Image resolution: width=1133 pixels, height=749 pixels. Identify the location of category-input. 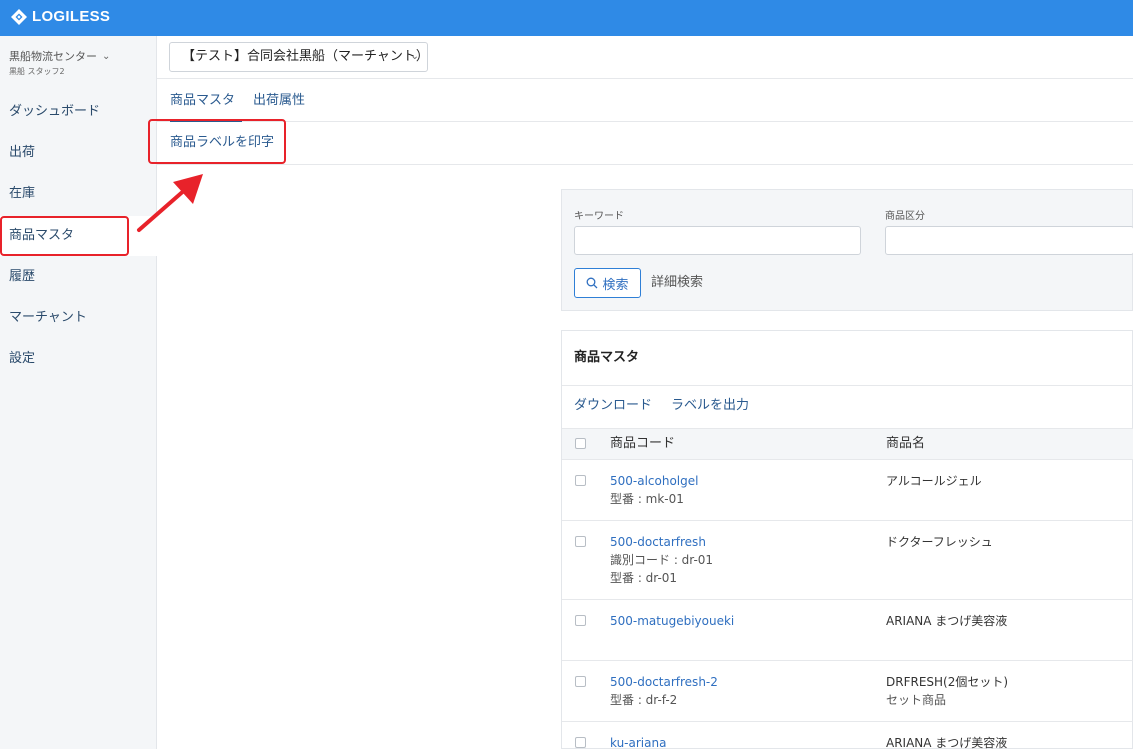
(1009, 240).